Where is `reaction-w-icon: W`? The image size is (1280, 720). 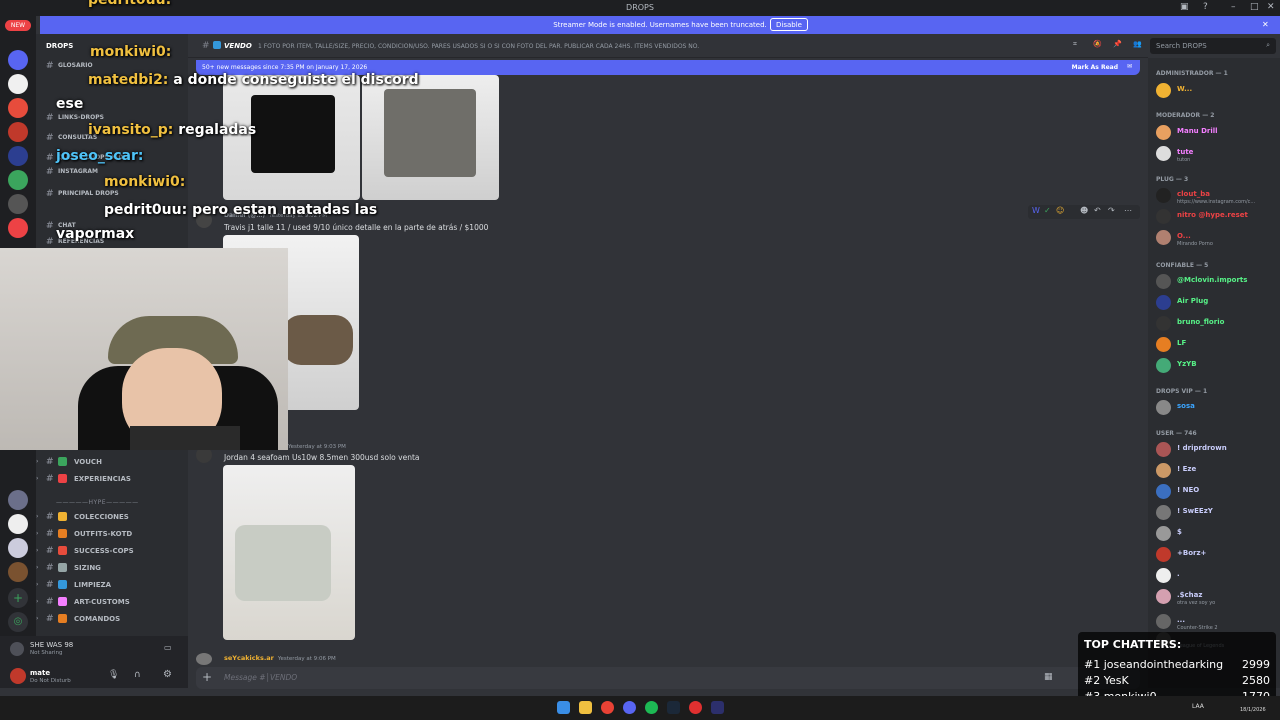 reaction-w-icon: W is located at coordinates (1036, 210).